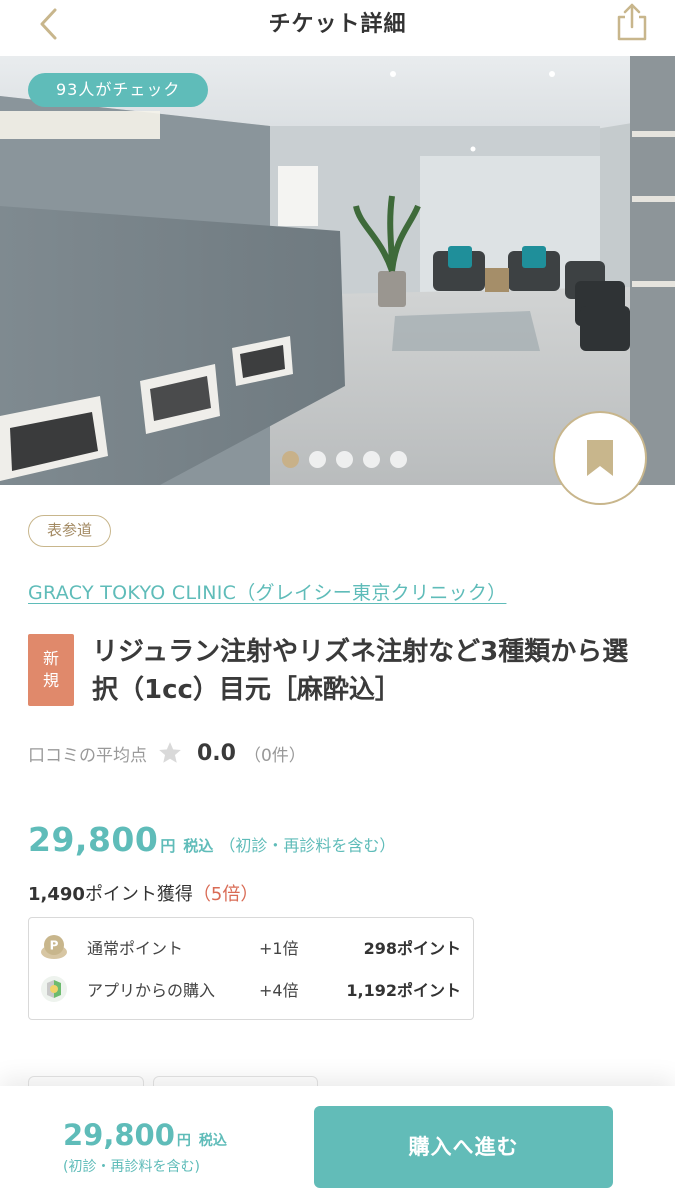  What do you see at coordinates (51, 670) in the screenshot?
I see `new-badge: 新 規` at bounding box center [51, 670].